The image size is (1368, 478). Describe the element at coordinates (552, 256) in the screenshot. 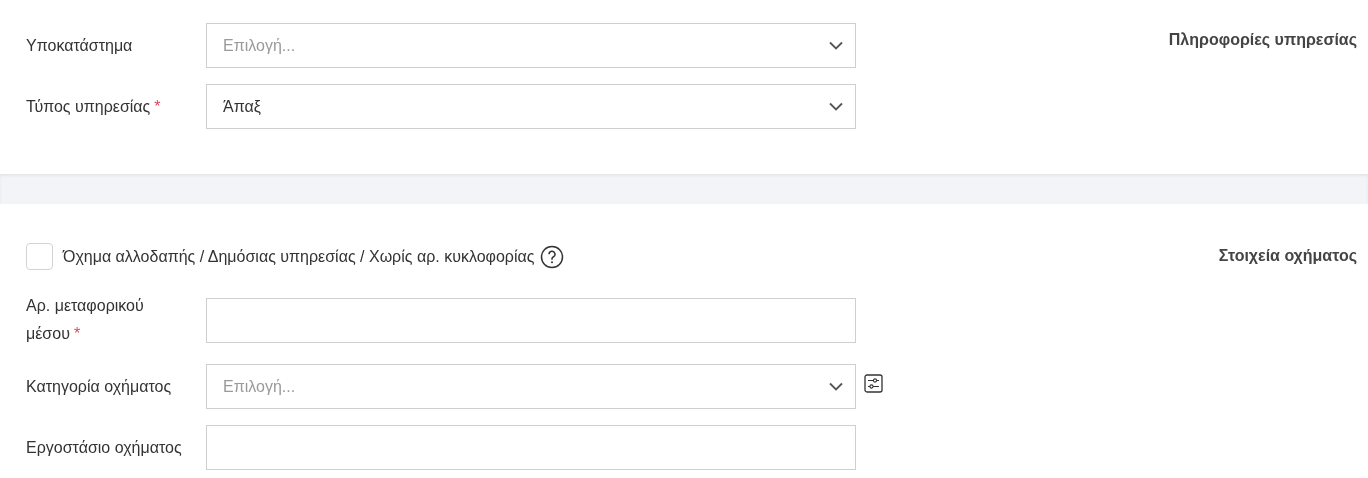

I see `help-icon` at that location.